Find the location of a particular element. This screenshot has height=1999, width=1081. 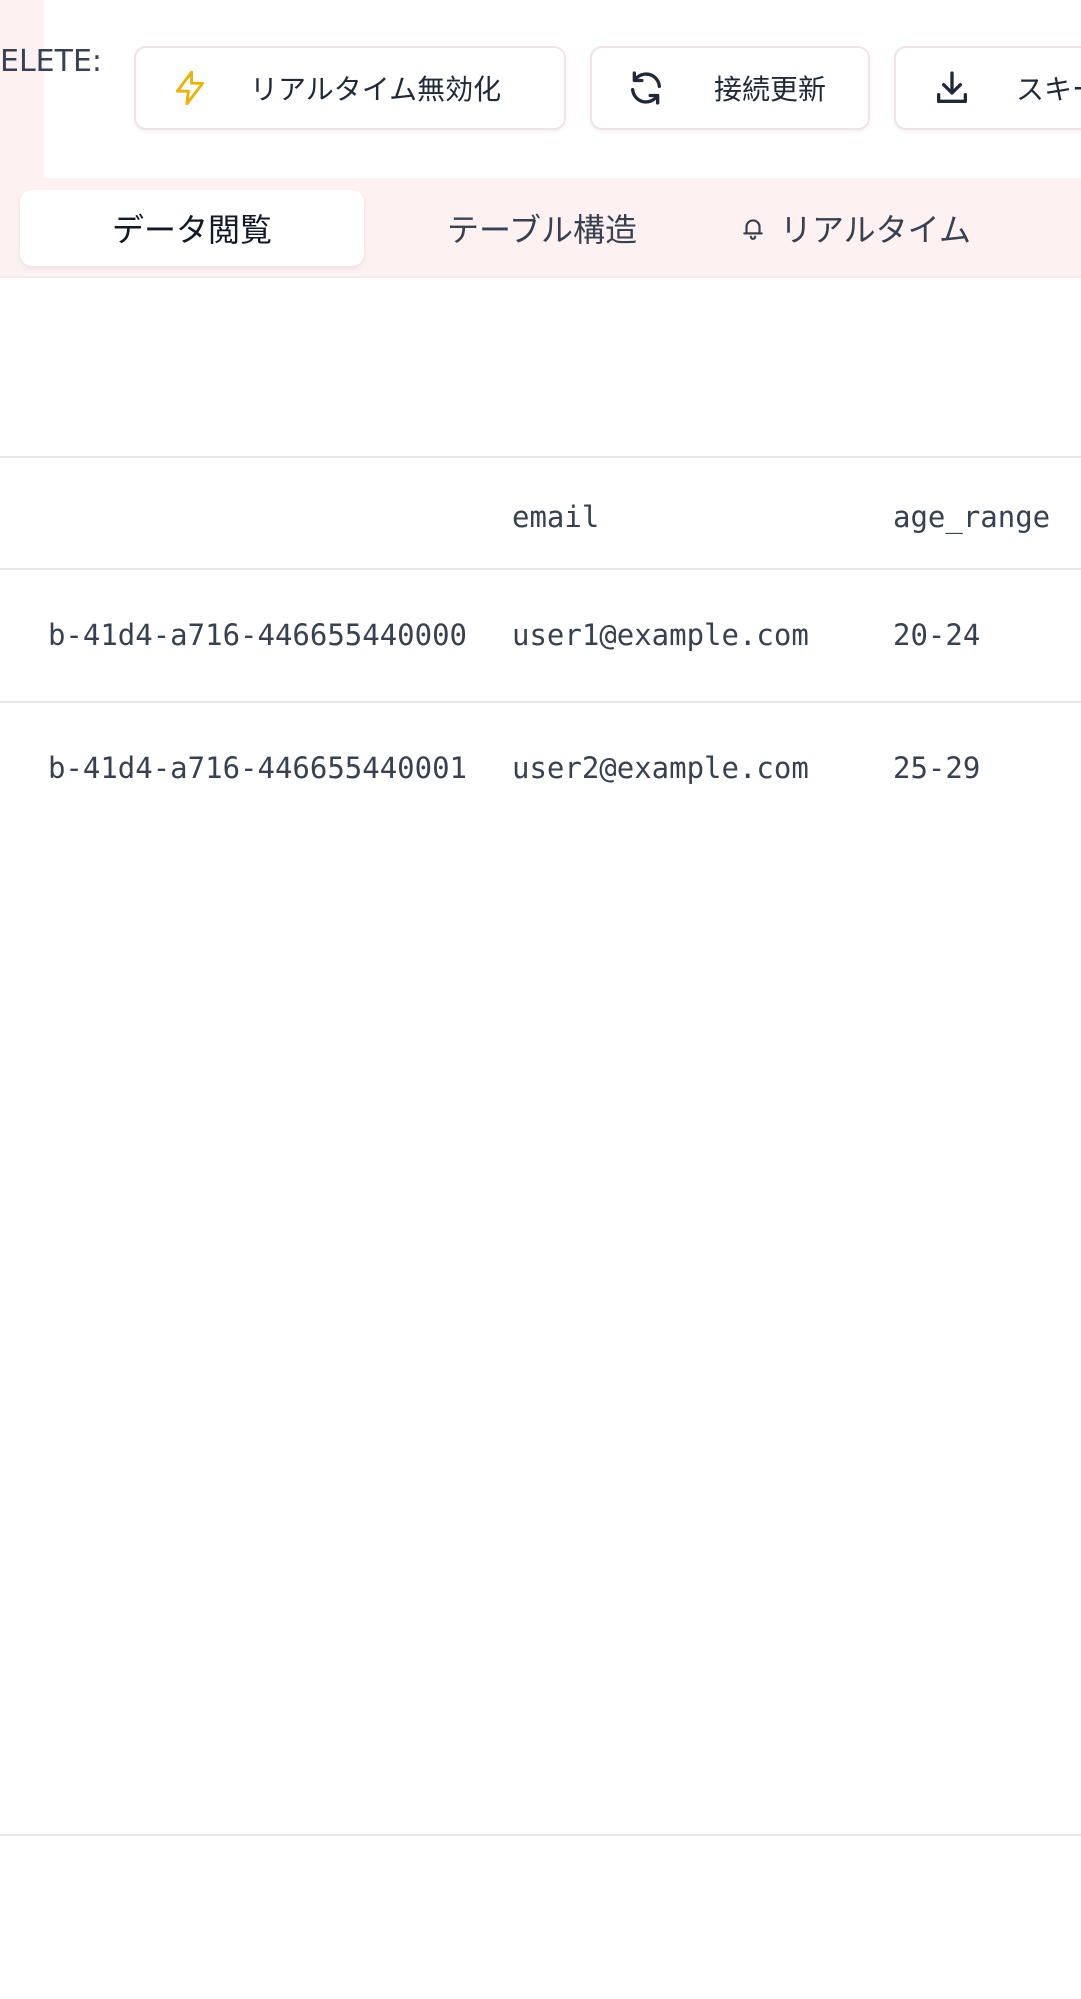

download-icon is located at coordinates (952, 88).